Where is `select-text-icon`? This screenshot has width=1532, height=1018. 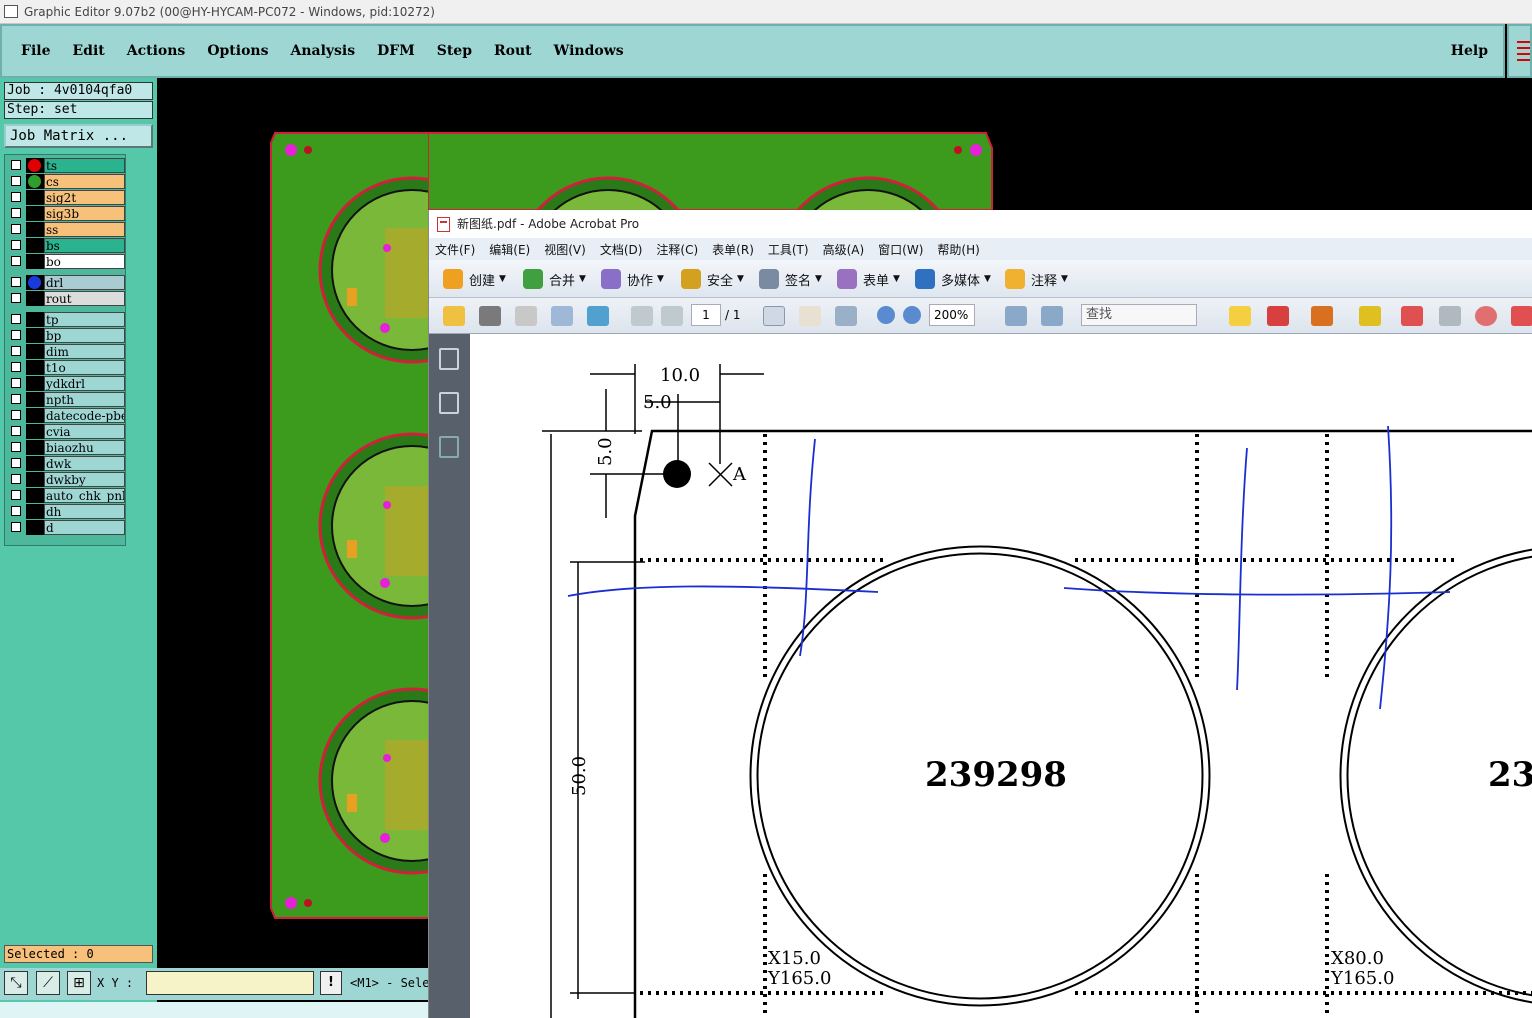
select-text-icon is located at coordinates (774, 316).